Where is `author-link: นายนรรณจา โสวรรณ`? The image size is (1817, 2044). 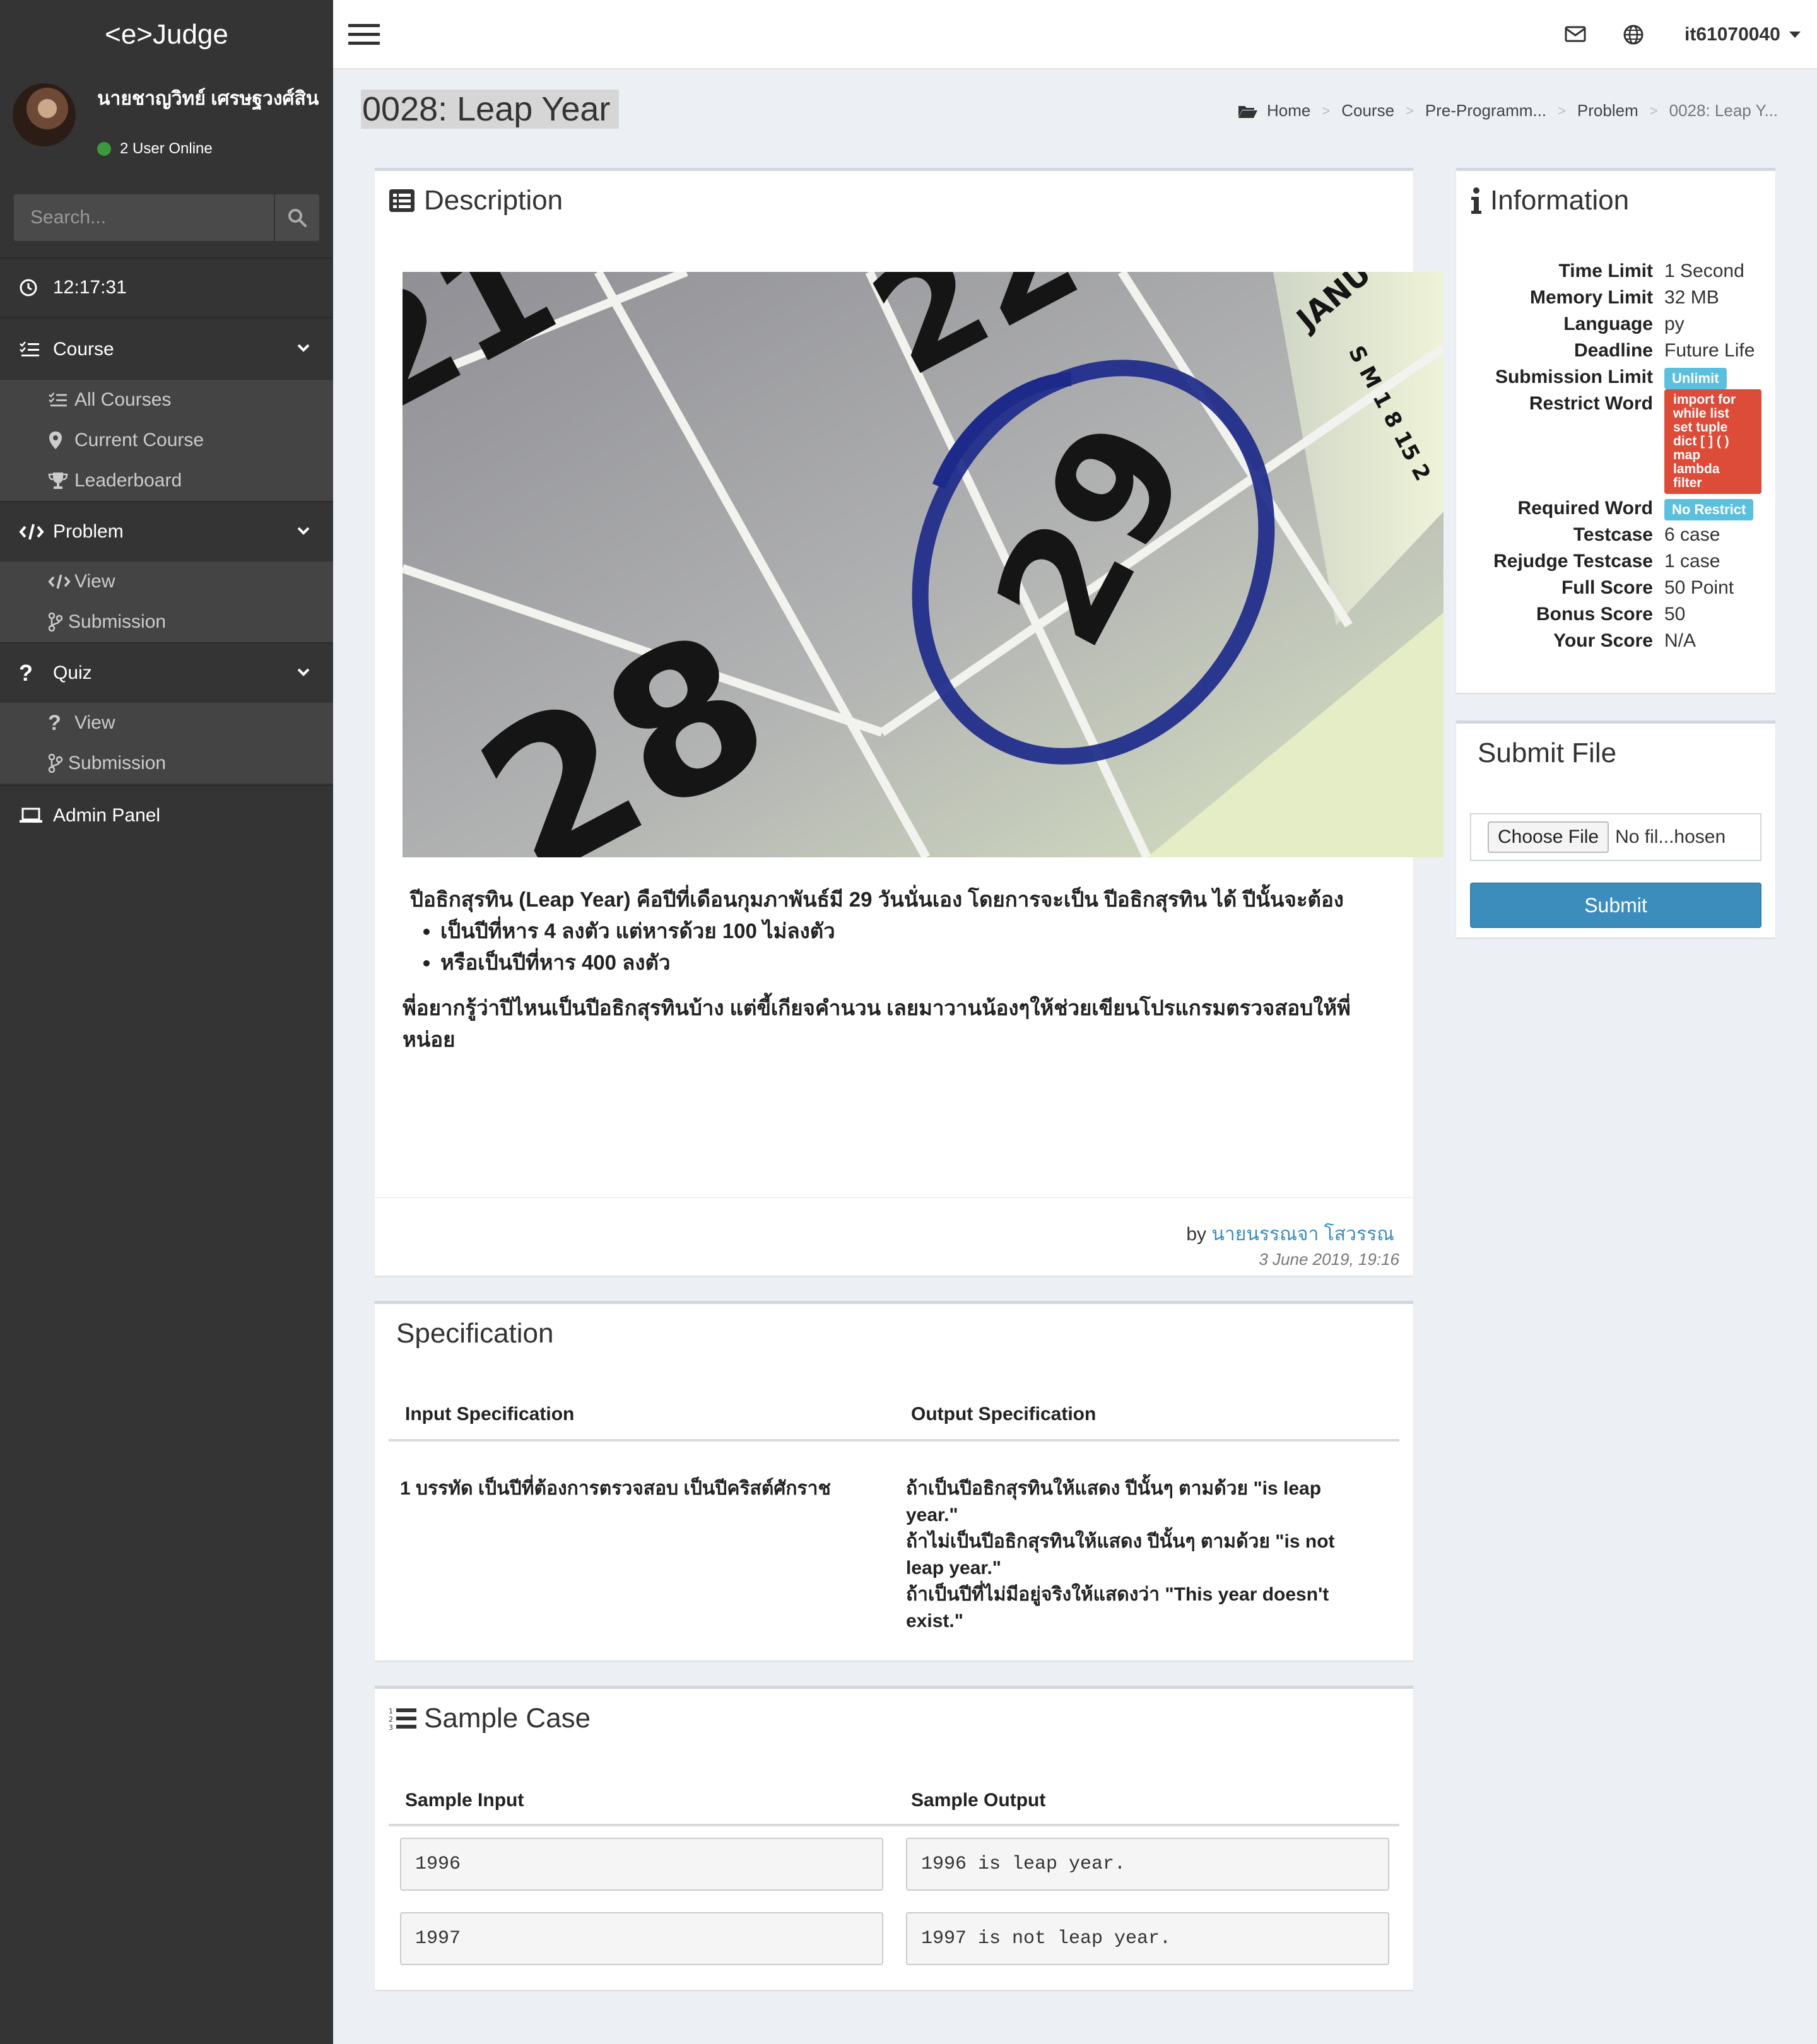 author-link: นายนรรณจา โสวรรณ is located at coordinates (1302, 1234).